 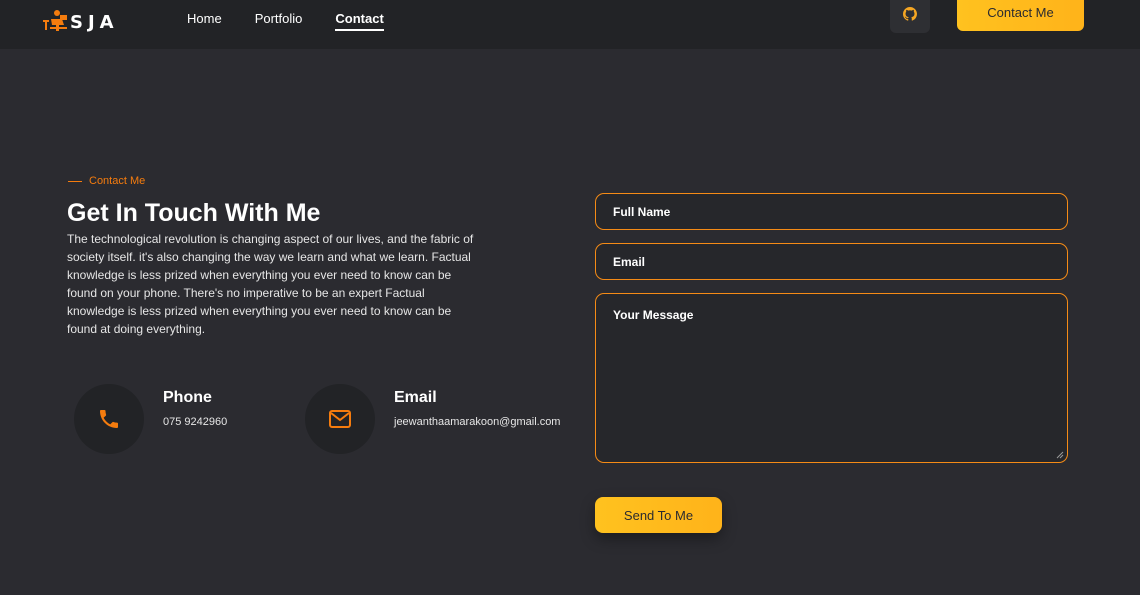 I want to click on phone-label: Phone, so click(x=187, y=397).